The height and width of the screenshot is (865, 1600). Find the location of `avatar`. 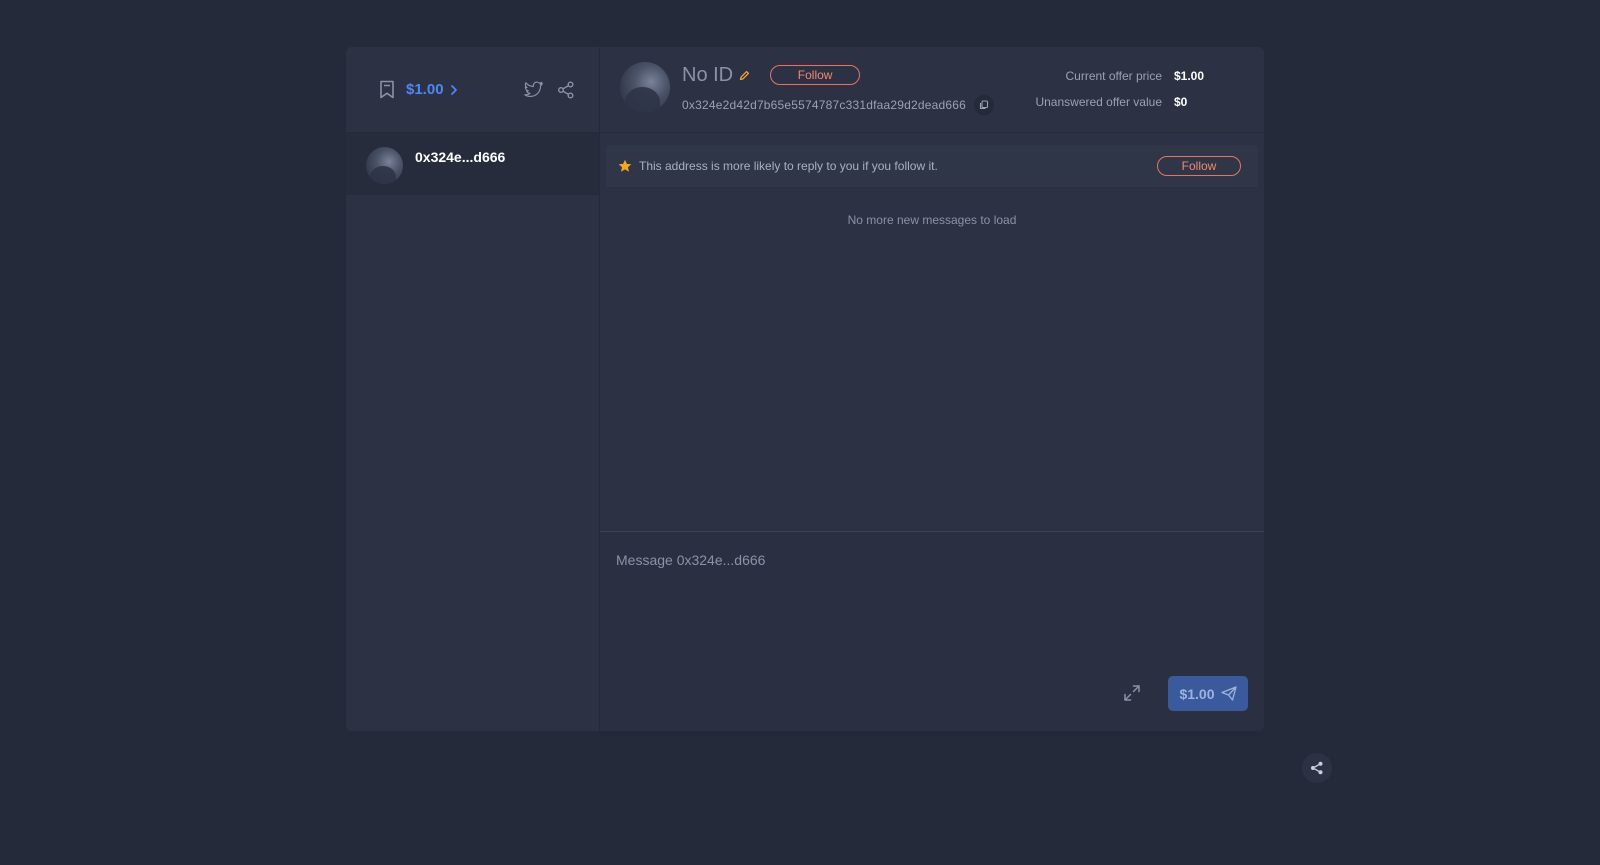

avatar is located at coordinates (384, 165).